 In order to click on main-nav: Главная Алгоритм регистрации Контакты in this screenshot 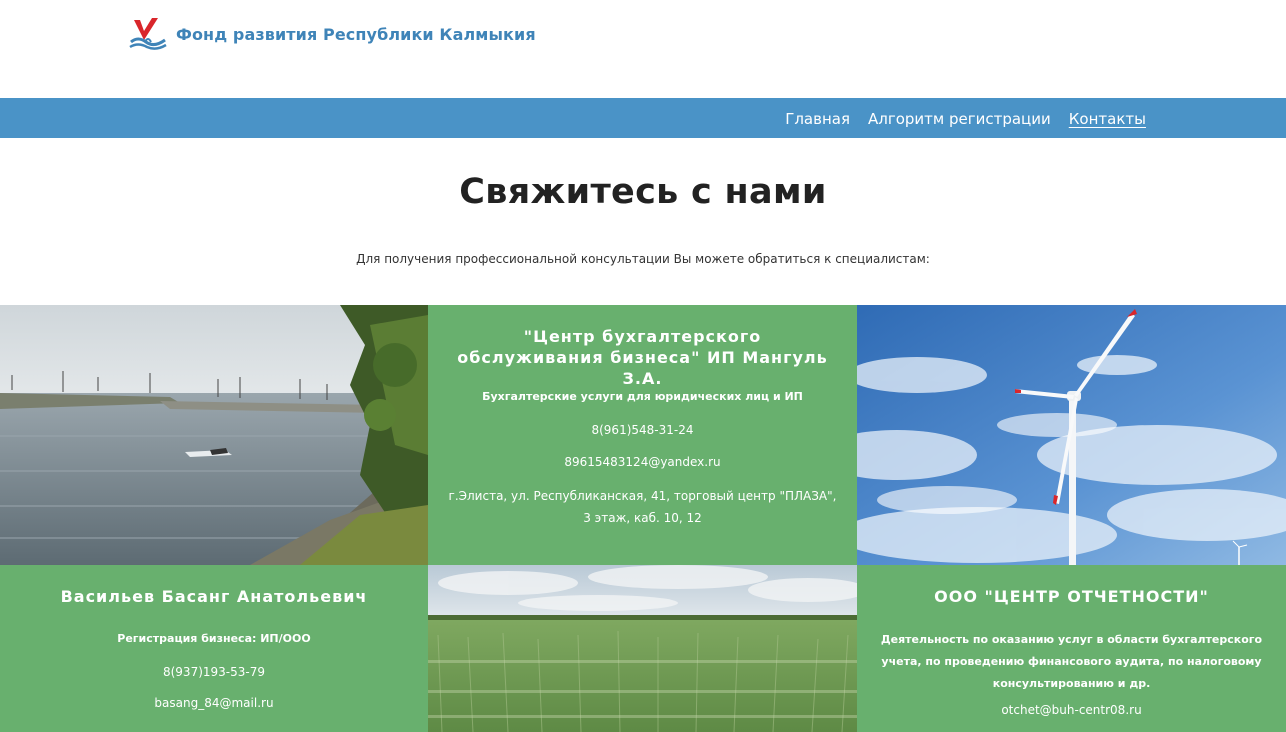, I will do `click(643, 118)`.